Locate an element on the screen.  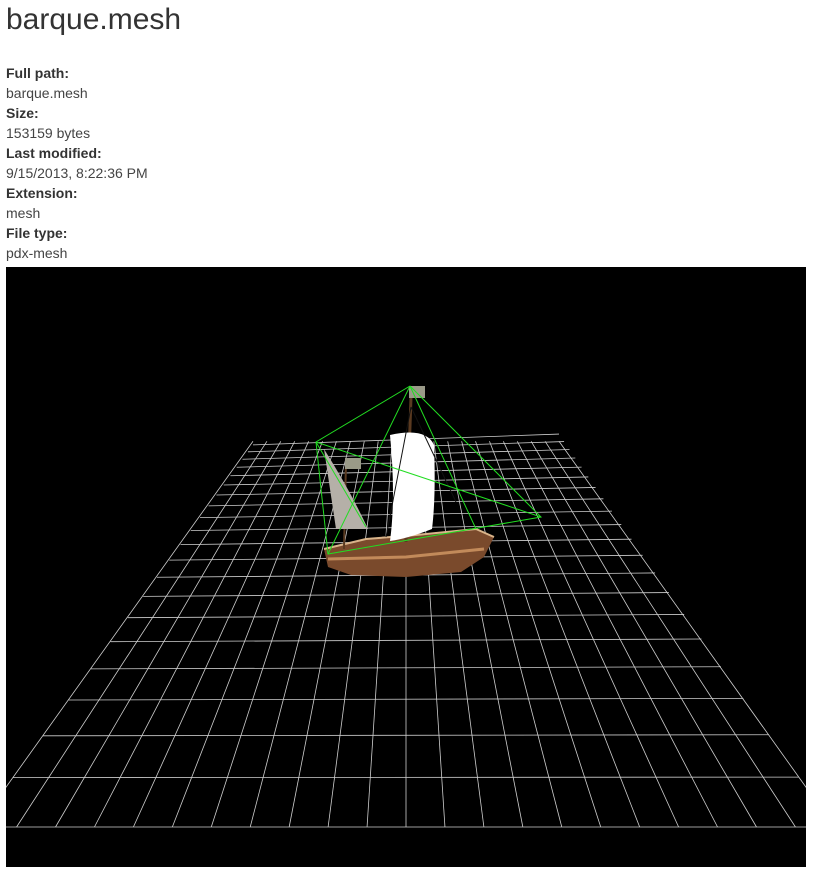
ship-model is located at coordinates (409, 481).